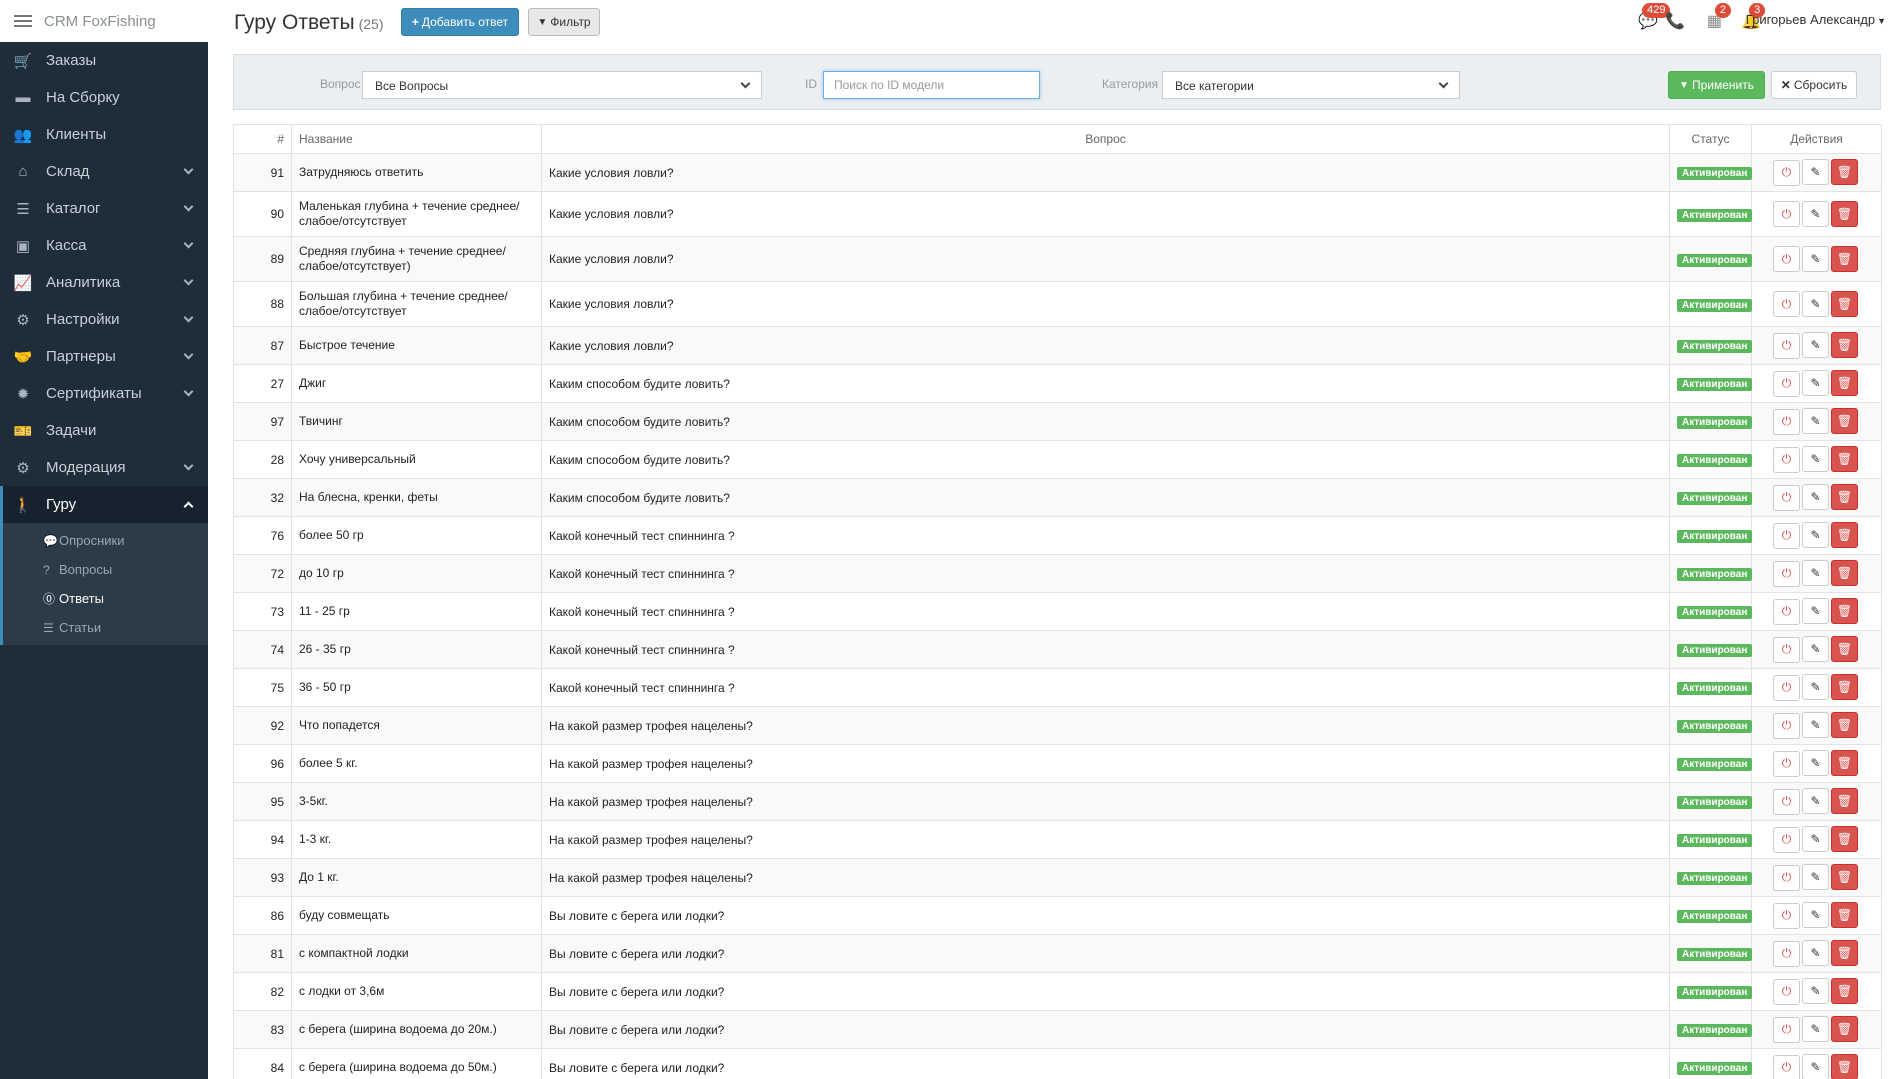 The image size is (1900, 1079). Describe the element at coordinates (105, 627) in the screenshot. I see `submenu-item: ☰ Статьи` at that location.